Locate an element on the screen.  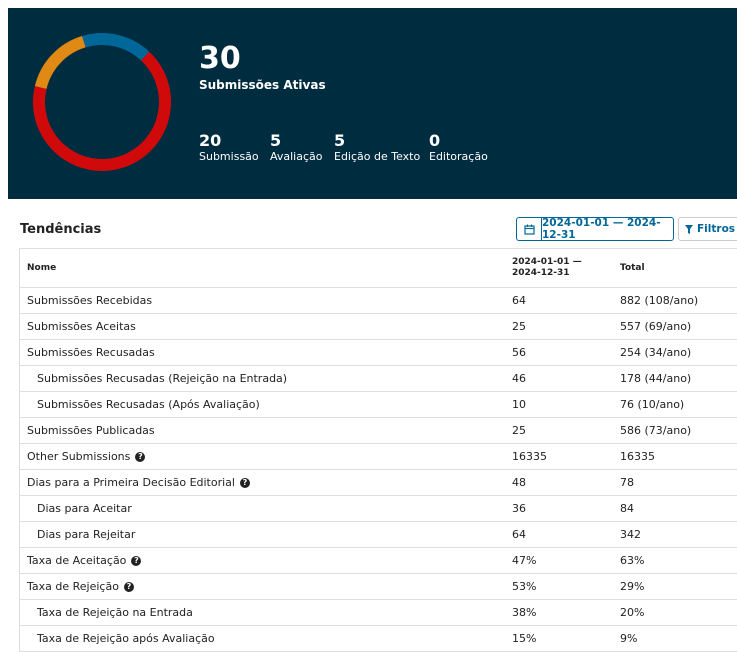
table-row: Taxa de Rejeição na Entrada 38% 20% is located at coordinates (378, 613).